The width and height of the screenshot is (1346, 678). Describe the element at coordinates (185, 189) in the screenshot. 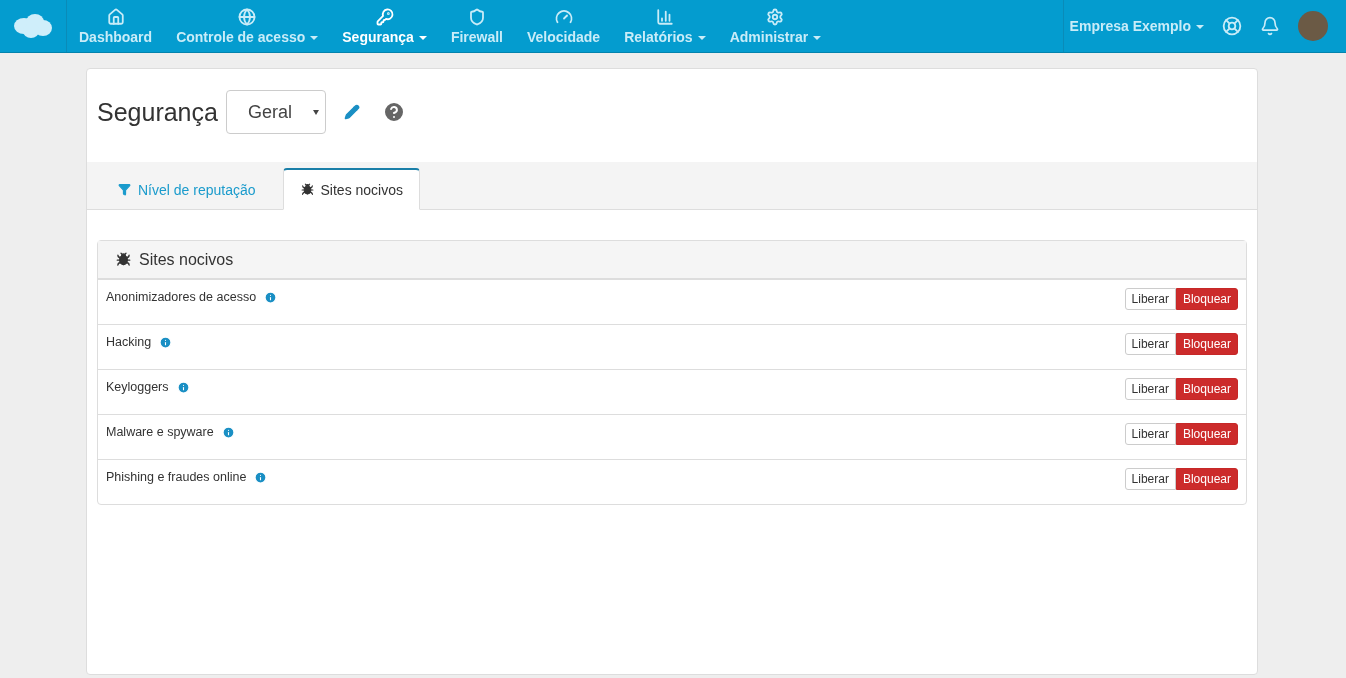

I see `tab: Nível de reputação` at that location.